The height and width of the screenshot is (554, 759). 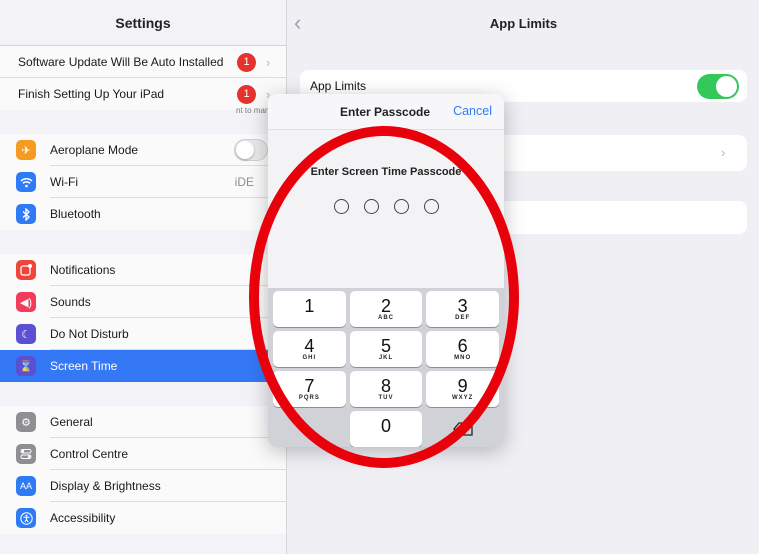 What do you see at coordinates (26, 486) in the screenshot?
I see `aa-icon: AA` at bounding box center [26, 486].